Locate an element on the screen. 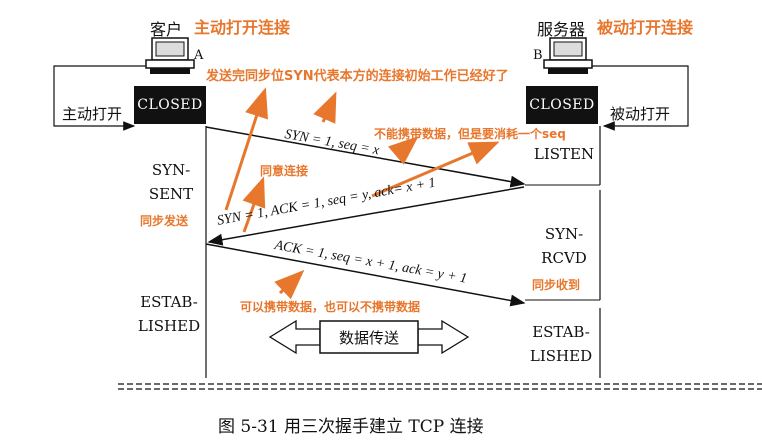  client-syn-sent-state: SYN- SENT is located at coordinates (171, 182).